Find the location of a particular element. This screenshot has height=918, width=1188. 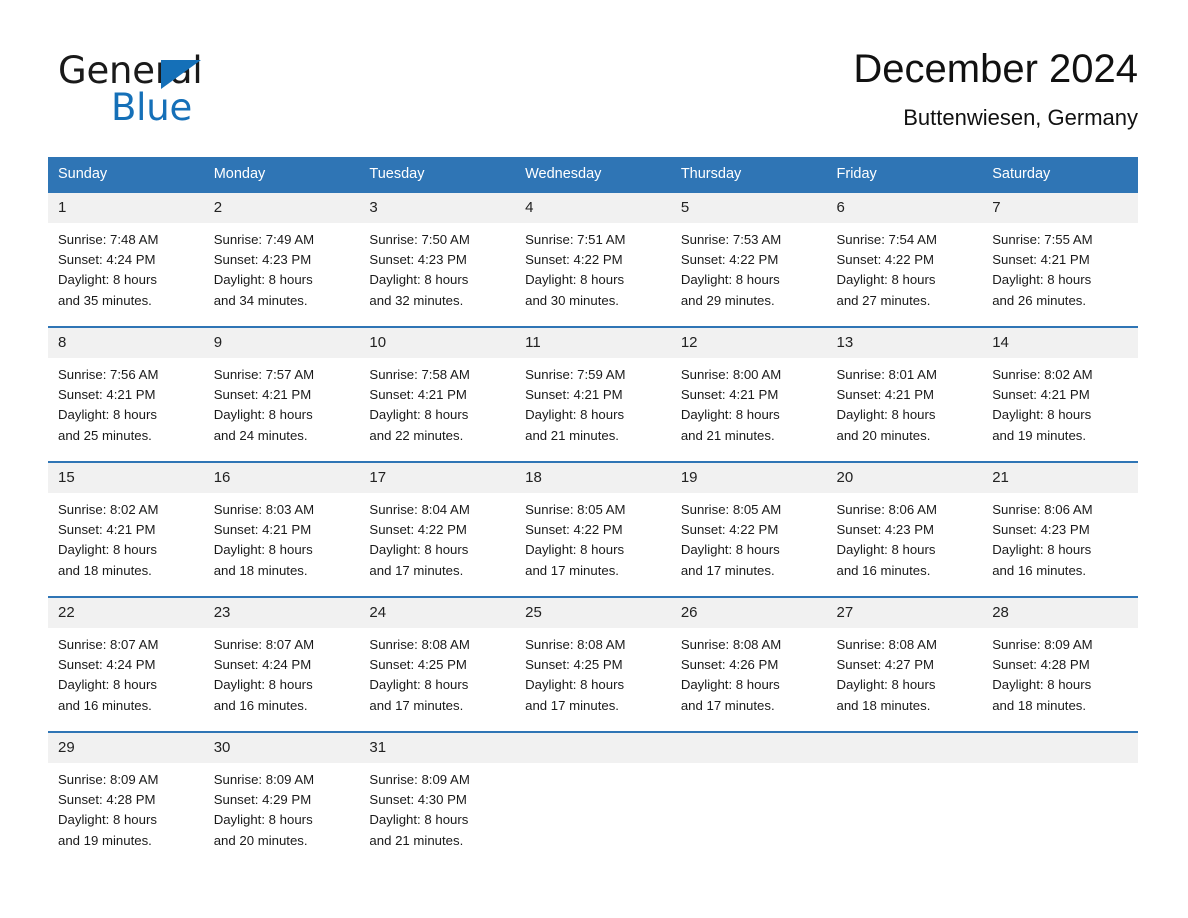

sunrise-text: Sunrise: 8:04 AM is located at coordinates (419, 509).